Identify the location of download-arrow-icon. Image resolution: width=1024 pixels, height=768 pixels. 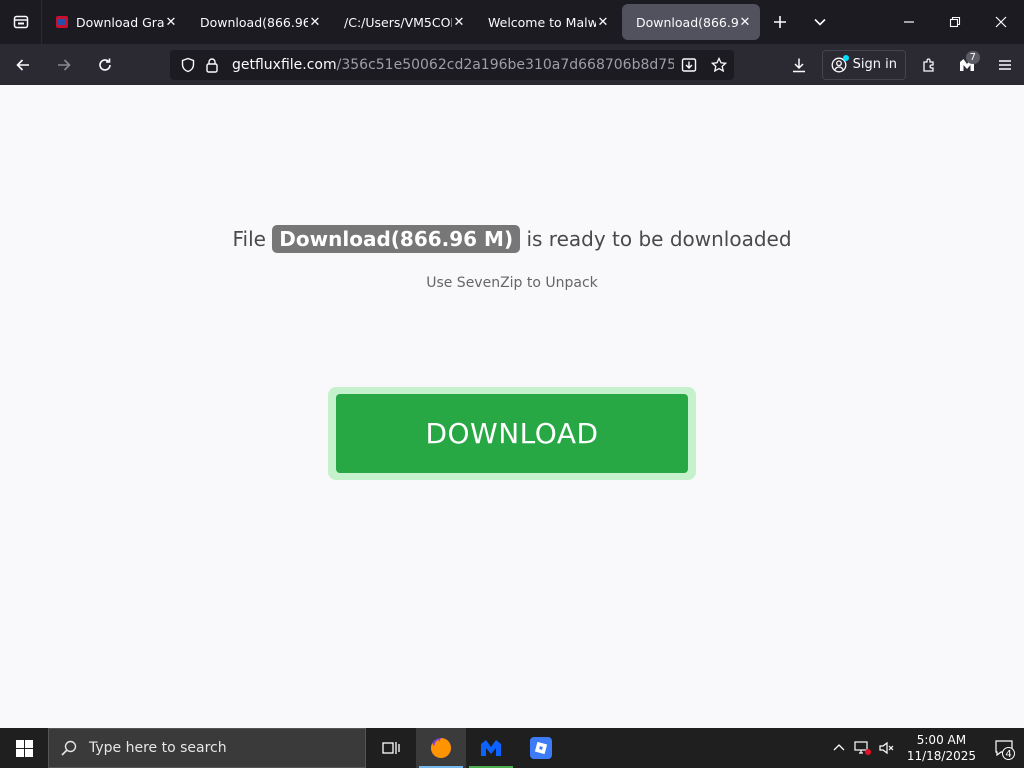
(798, 65).